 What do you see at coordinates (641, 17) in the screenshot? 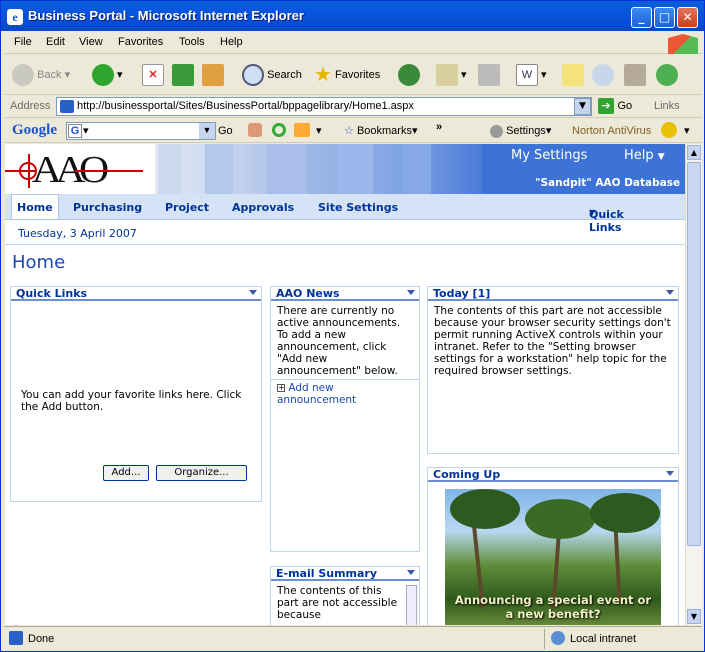
I see `minimize-button: _` at bounding box center [641, 17].